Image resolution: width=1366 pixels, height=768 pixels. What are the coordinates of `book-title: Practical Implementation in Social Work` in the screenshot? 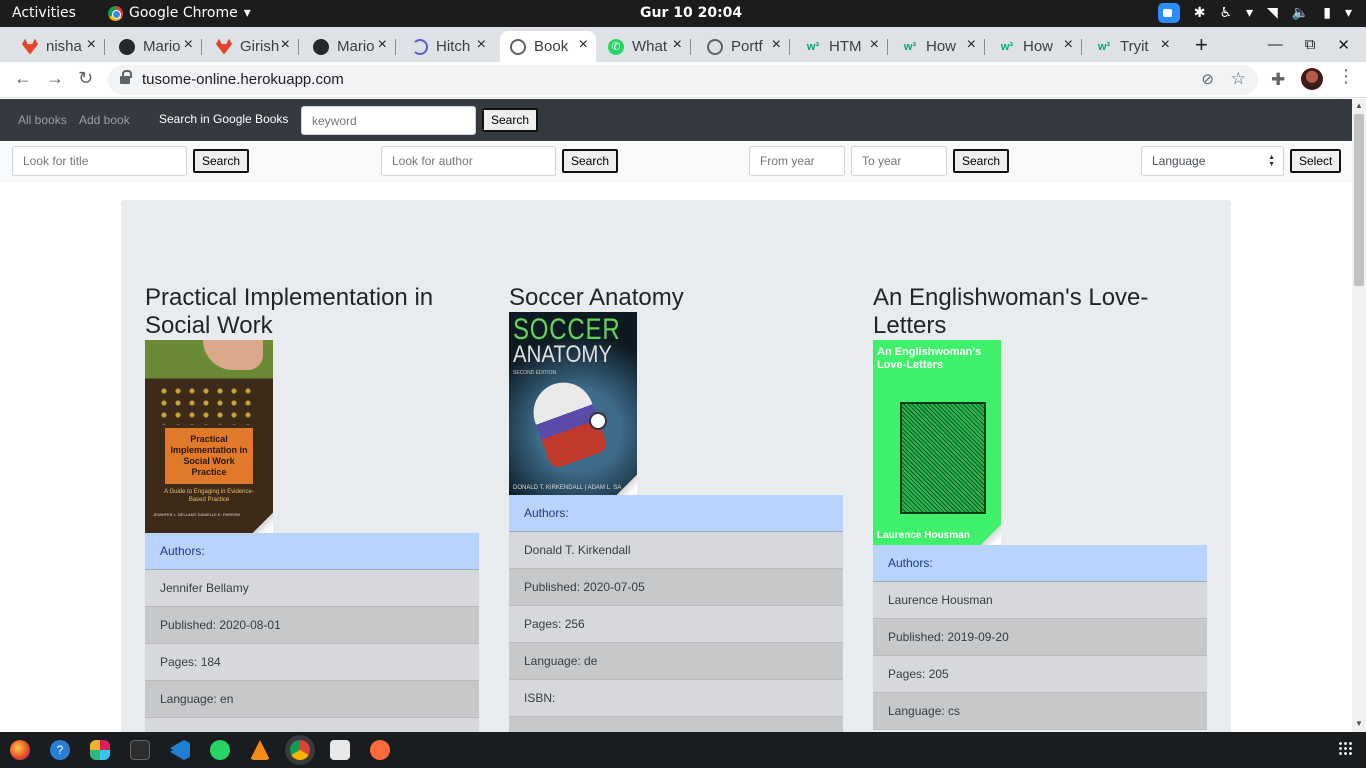 It's located at (312, 312).